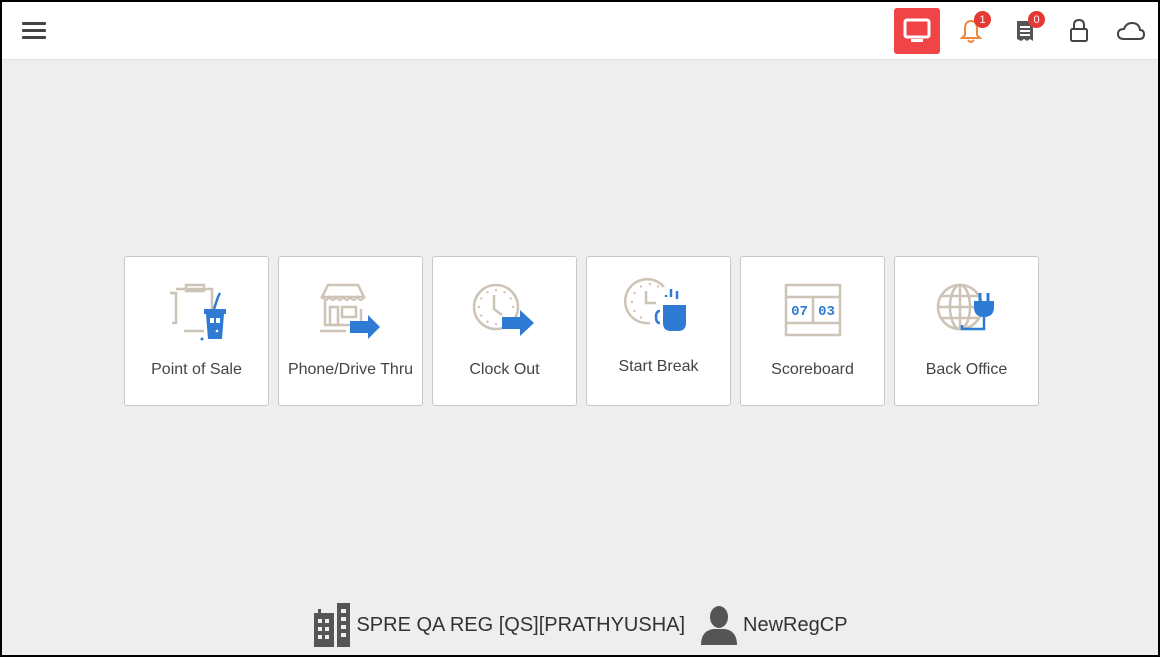  I want to click on store-info: SPRE QA REG [QS][PRATHYUSHA], so click(498, 625).